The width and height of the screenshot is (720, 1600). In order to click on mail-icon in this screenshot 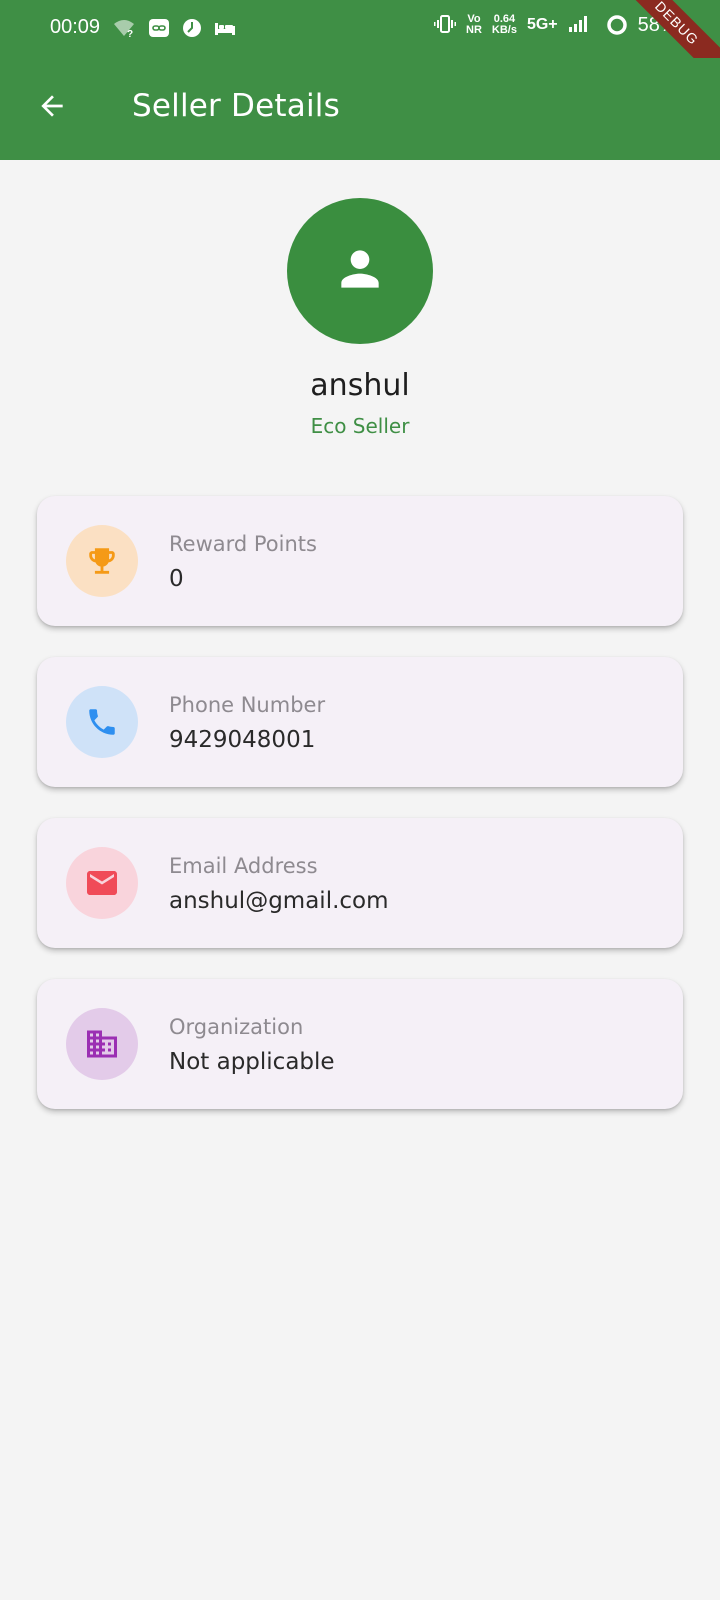, I will do `click(102, 883)`.